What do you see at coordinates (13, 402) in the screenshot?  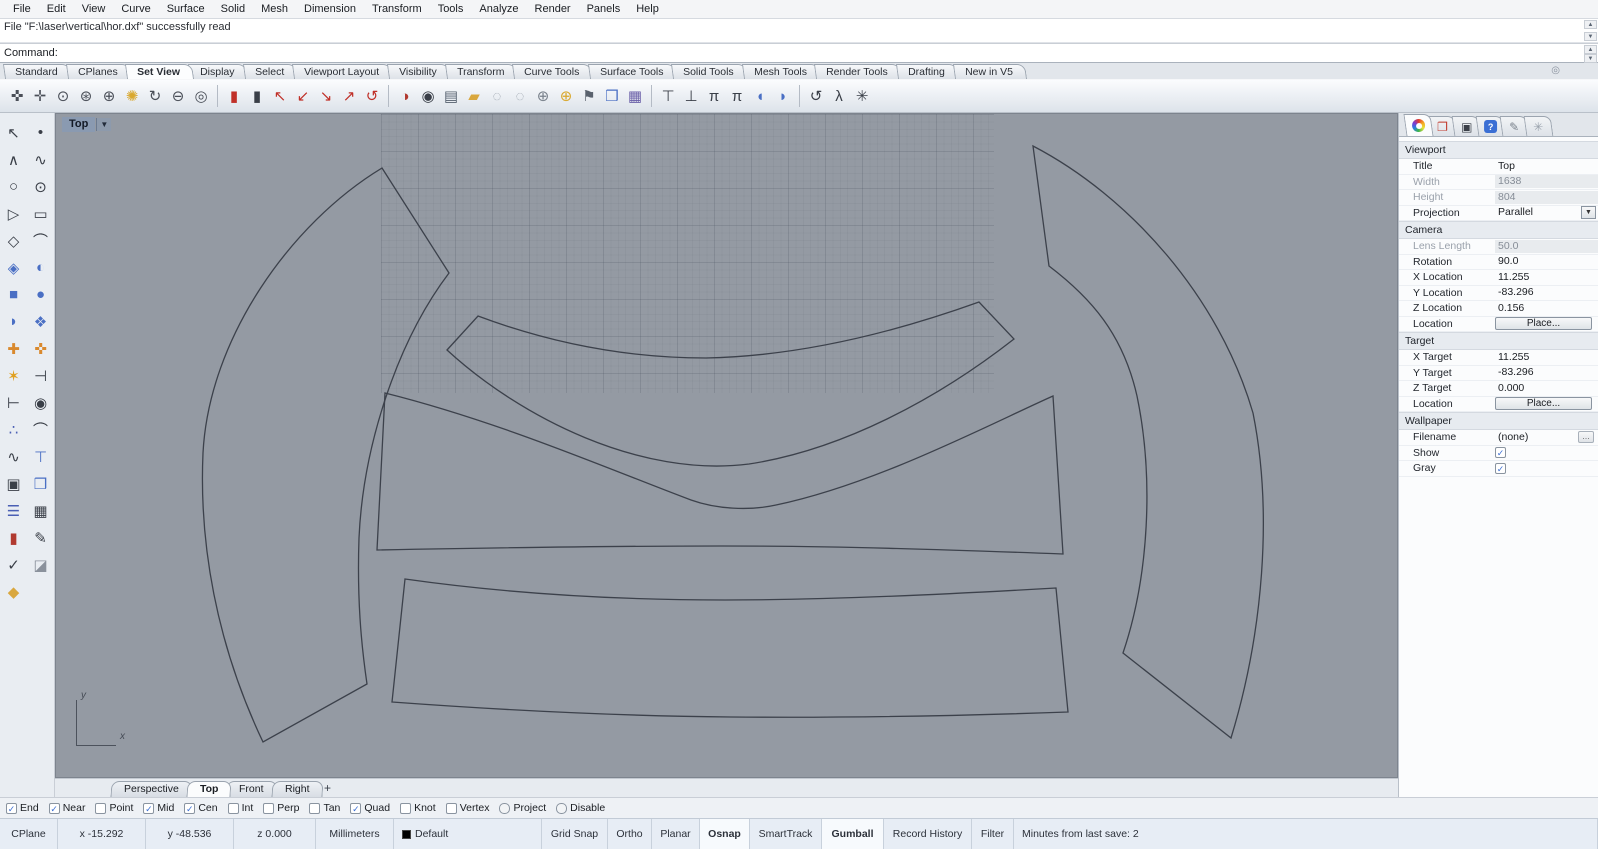 I see `trim-icon: ⊢` at bounding box center [13, 402].